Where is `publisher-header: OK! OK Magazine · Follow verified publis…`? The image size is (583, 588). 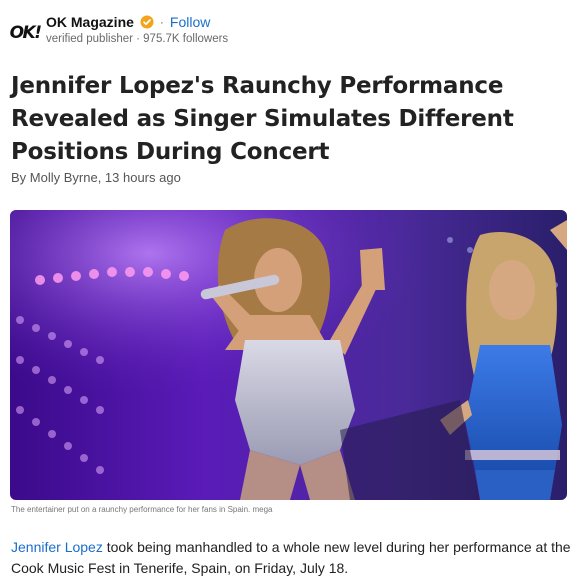 publisher-header: OK! OK Magazine · Follow verified publis… is located at coordinates (119, 32).